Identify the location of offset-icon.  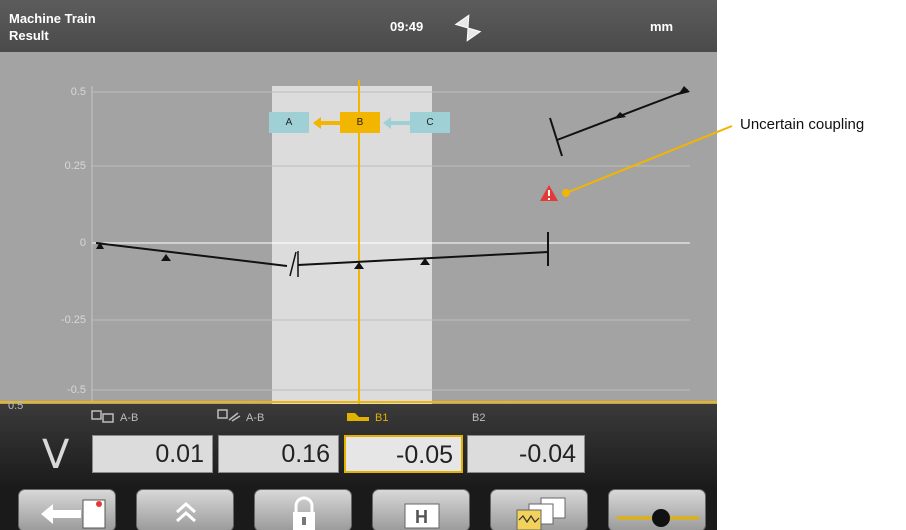
(102, 416).